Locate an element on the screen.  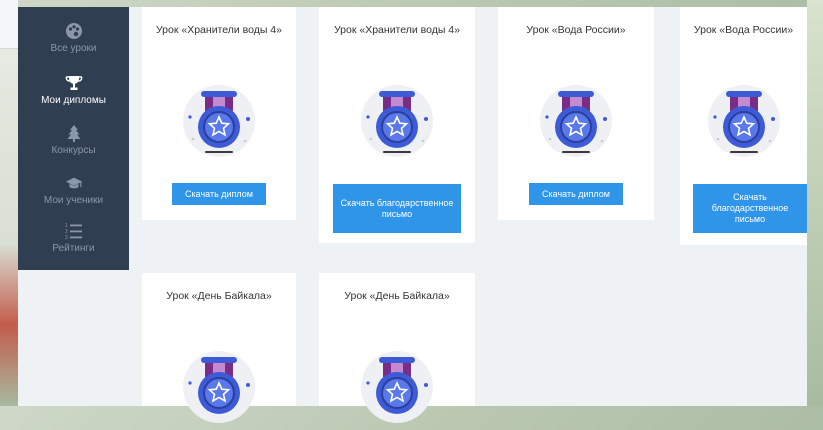
svg-text: 3 is located at coordinates (66, 237).